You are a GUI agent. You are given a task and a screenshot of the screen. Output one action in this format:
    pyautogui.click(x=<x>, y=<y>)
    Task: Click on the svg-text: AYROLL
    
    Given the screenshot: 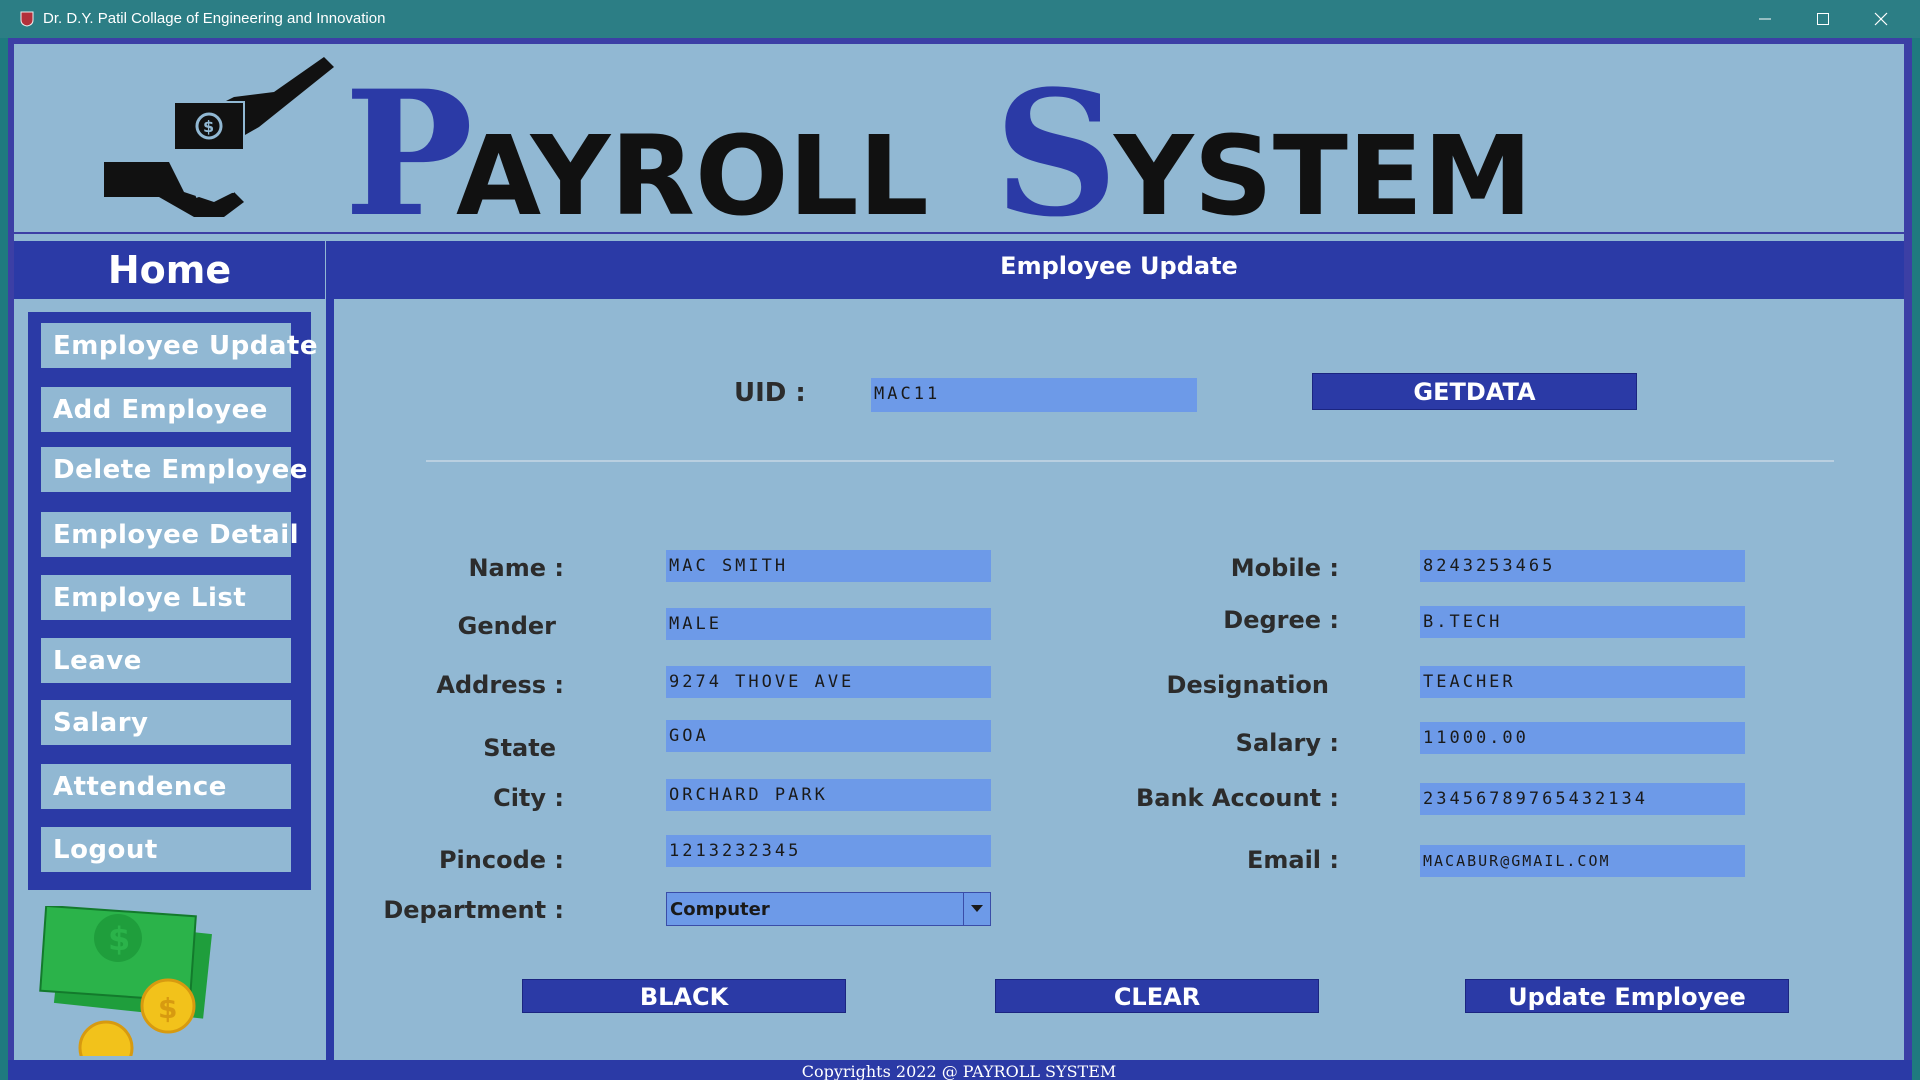 What is the action you would take?
    pyautogui.click(x=692, y=172)
    